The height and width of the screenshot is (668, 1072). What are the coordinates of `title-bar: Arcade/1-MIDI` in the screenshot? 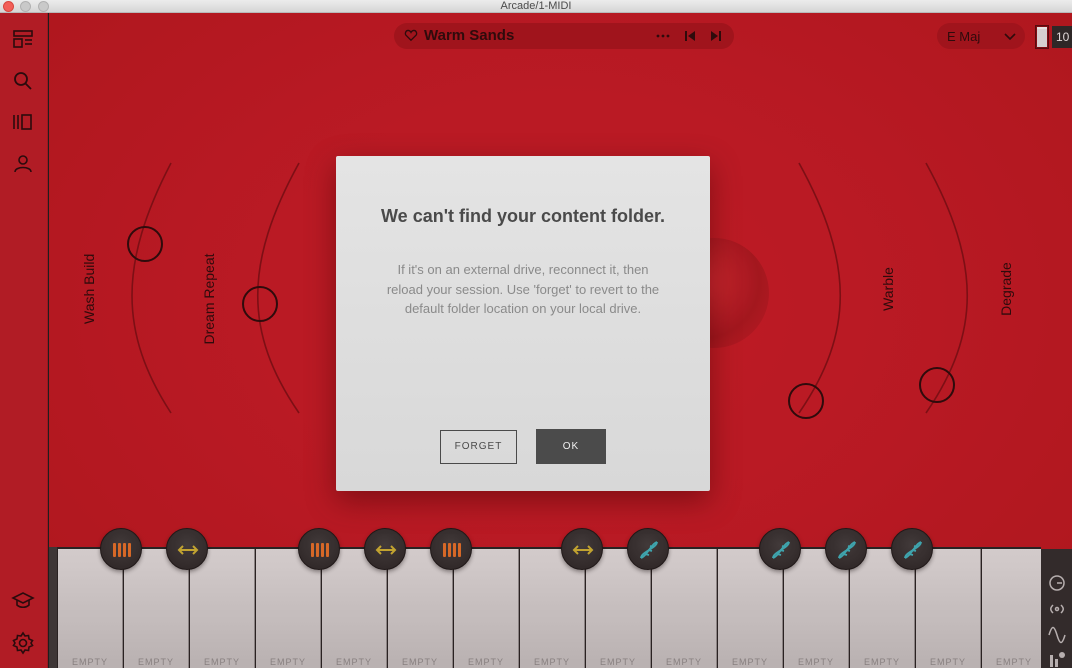 It's located at (536, 6).